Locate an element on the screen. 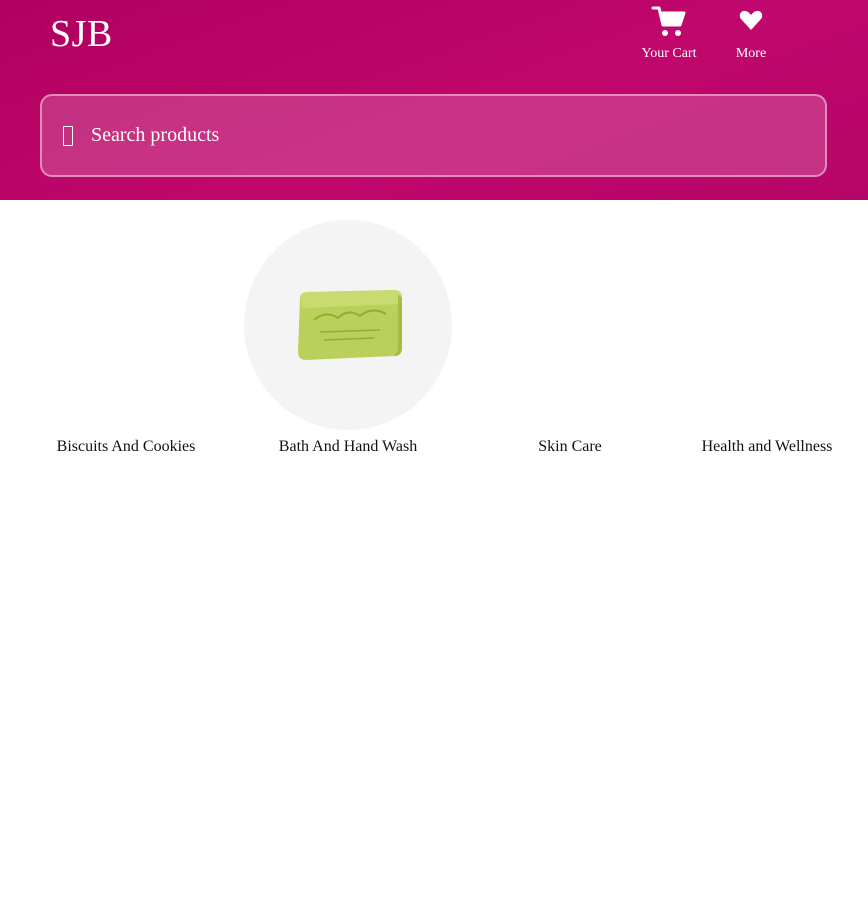 Image resolution: width=868 pixels, height=900 pixels. search-bar is located at coordinates (433, 135).